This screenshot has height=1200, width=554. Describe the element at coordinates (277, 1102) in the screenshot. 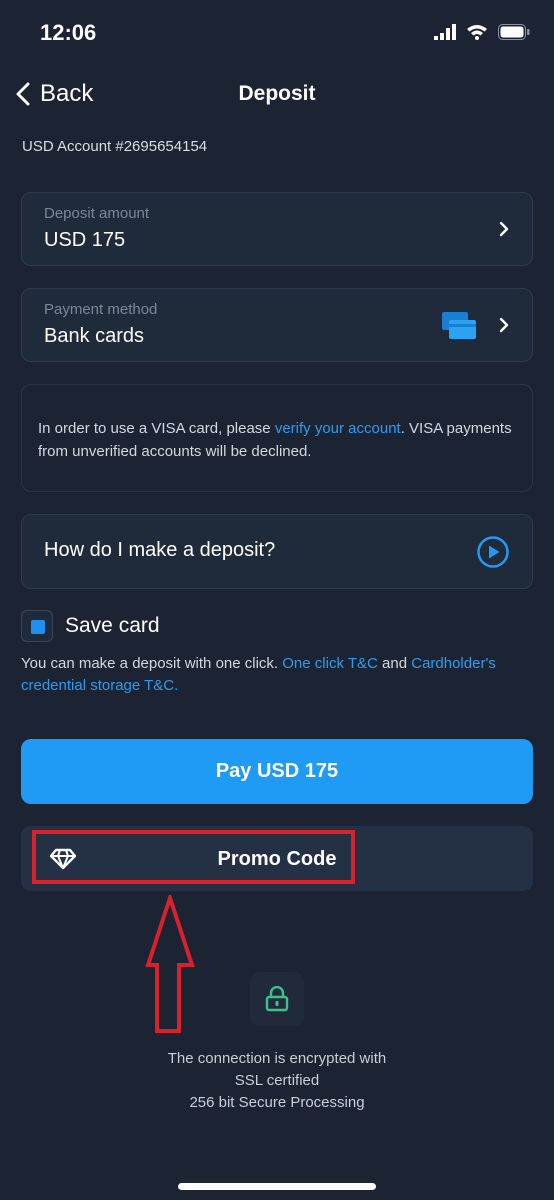

I see `security-line-3: 256 bit Secure Processing` at that location.